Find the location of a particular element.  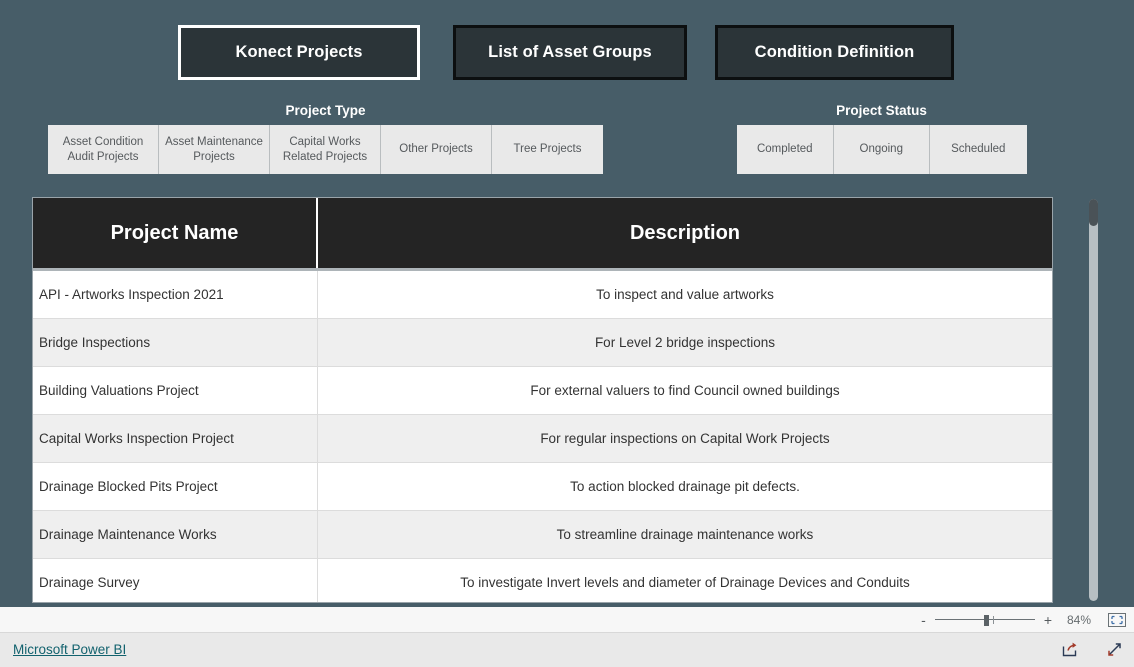

fullscreen-icon is located at coordinates (1114, 649).